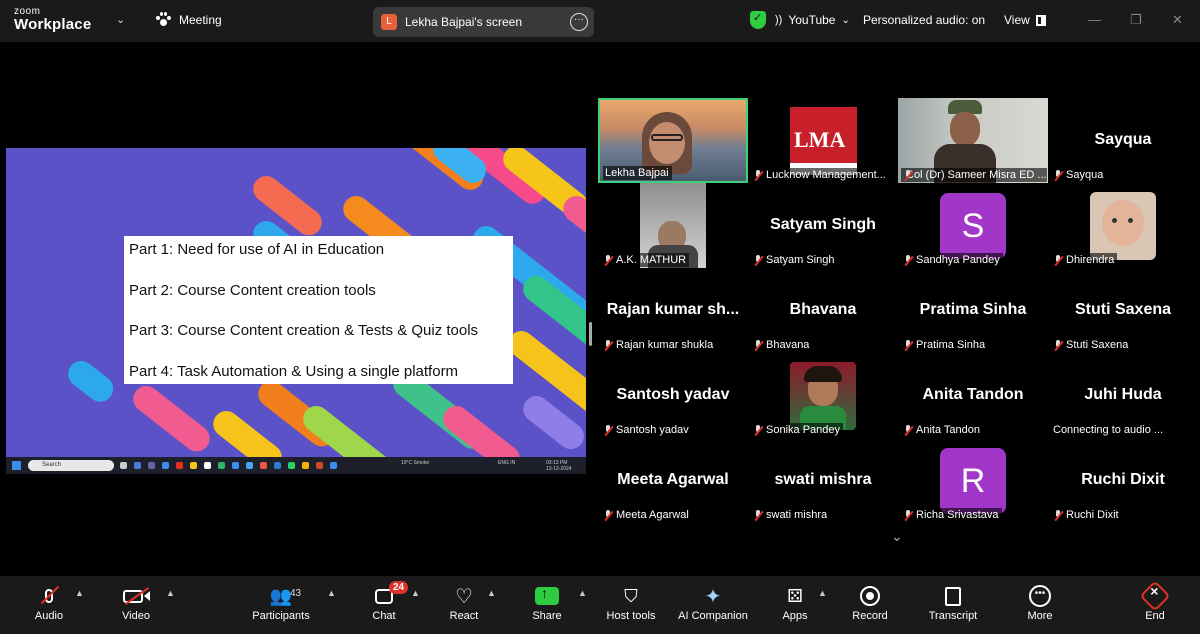  I want to click on participant-tile: R Richa Srivastava, so click(973, 480).